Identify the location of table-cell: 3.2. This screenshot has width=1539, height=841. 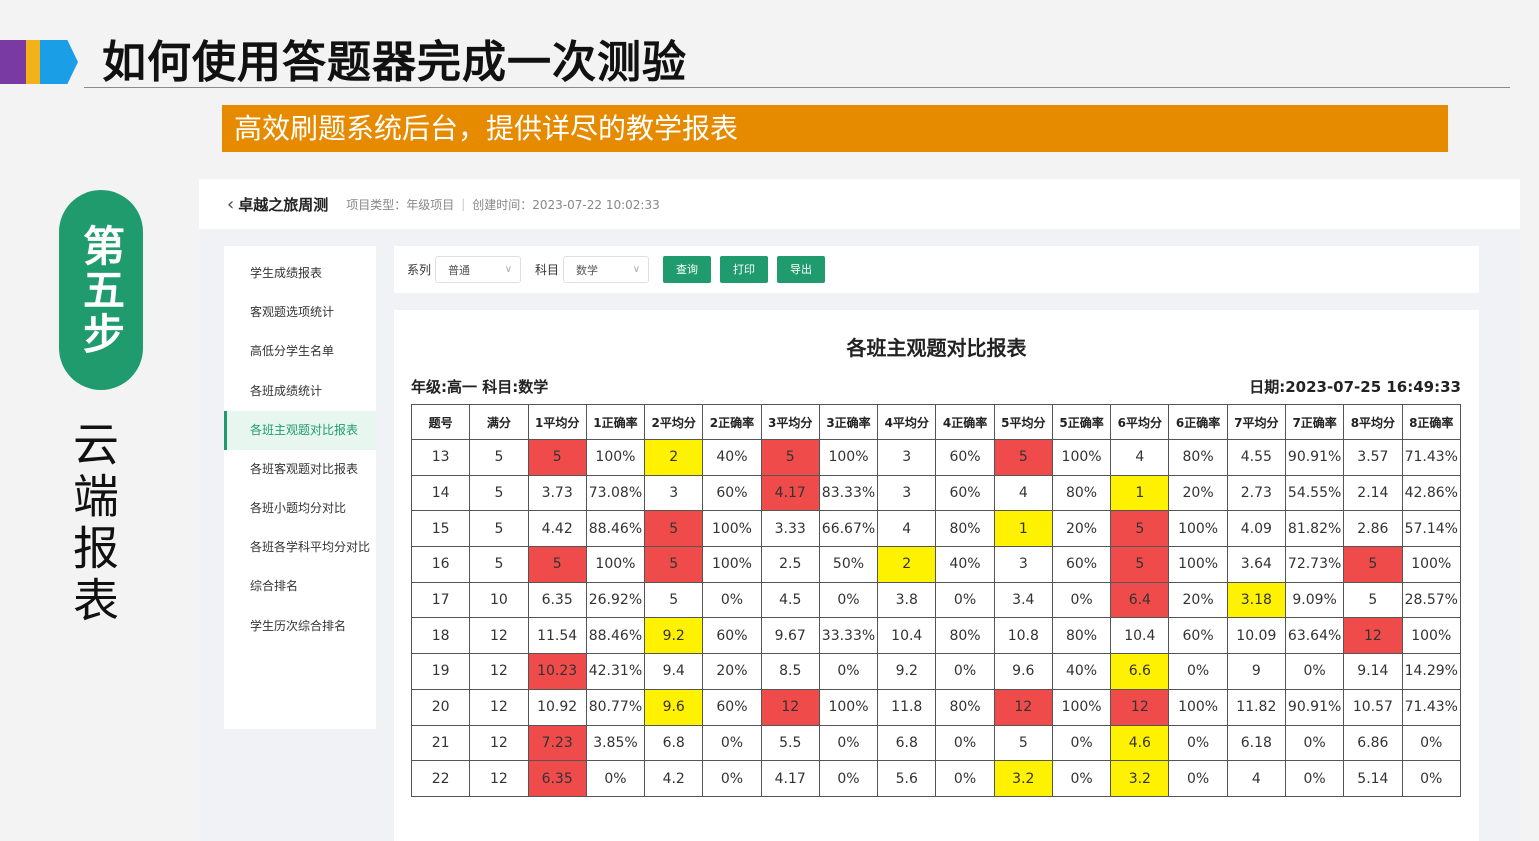
(1140, 778).